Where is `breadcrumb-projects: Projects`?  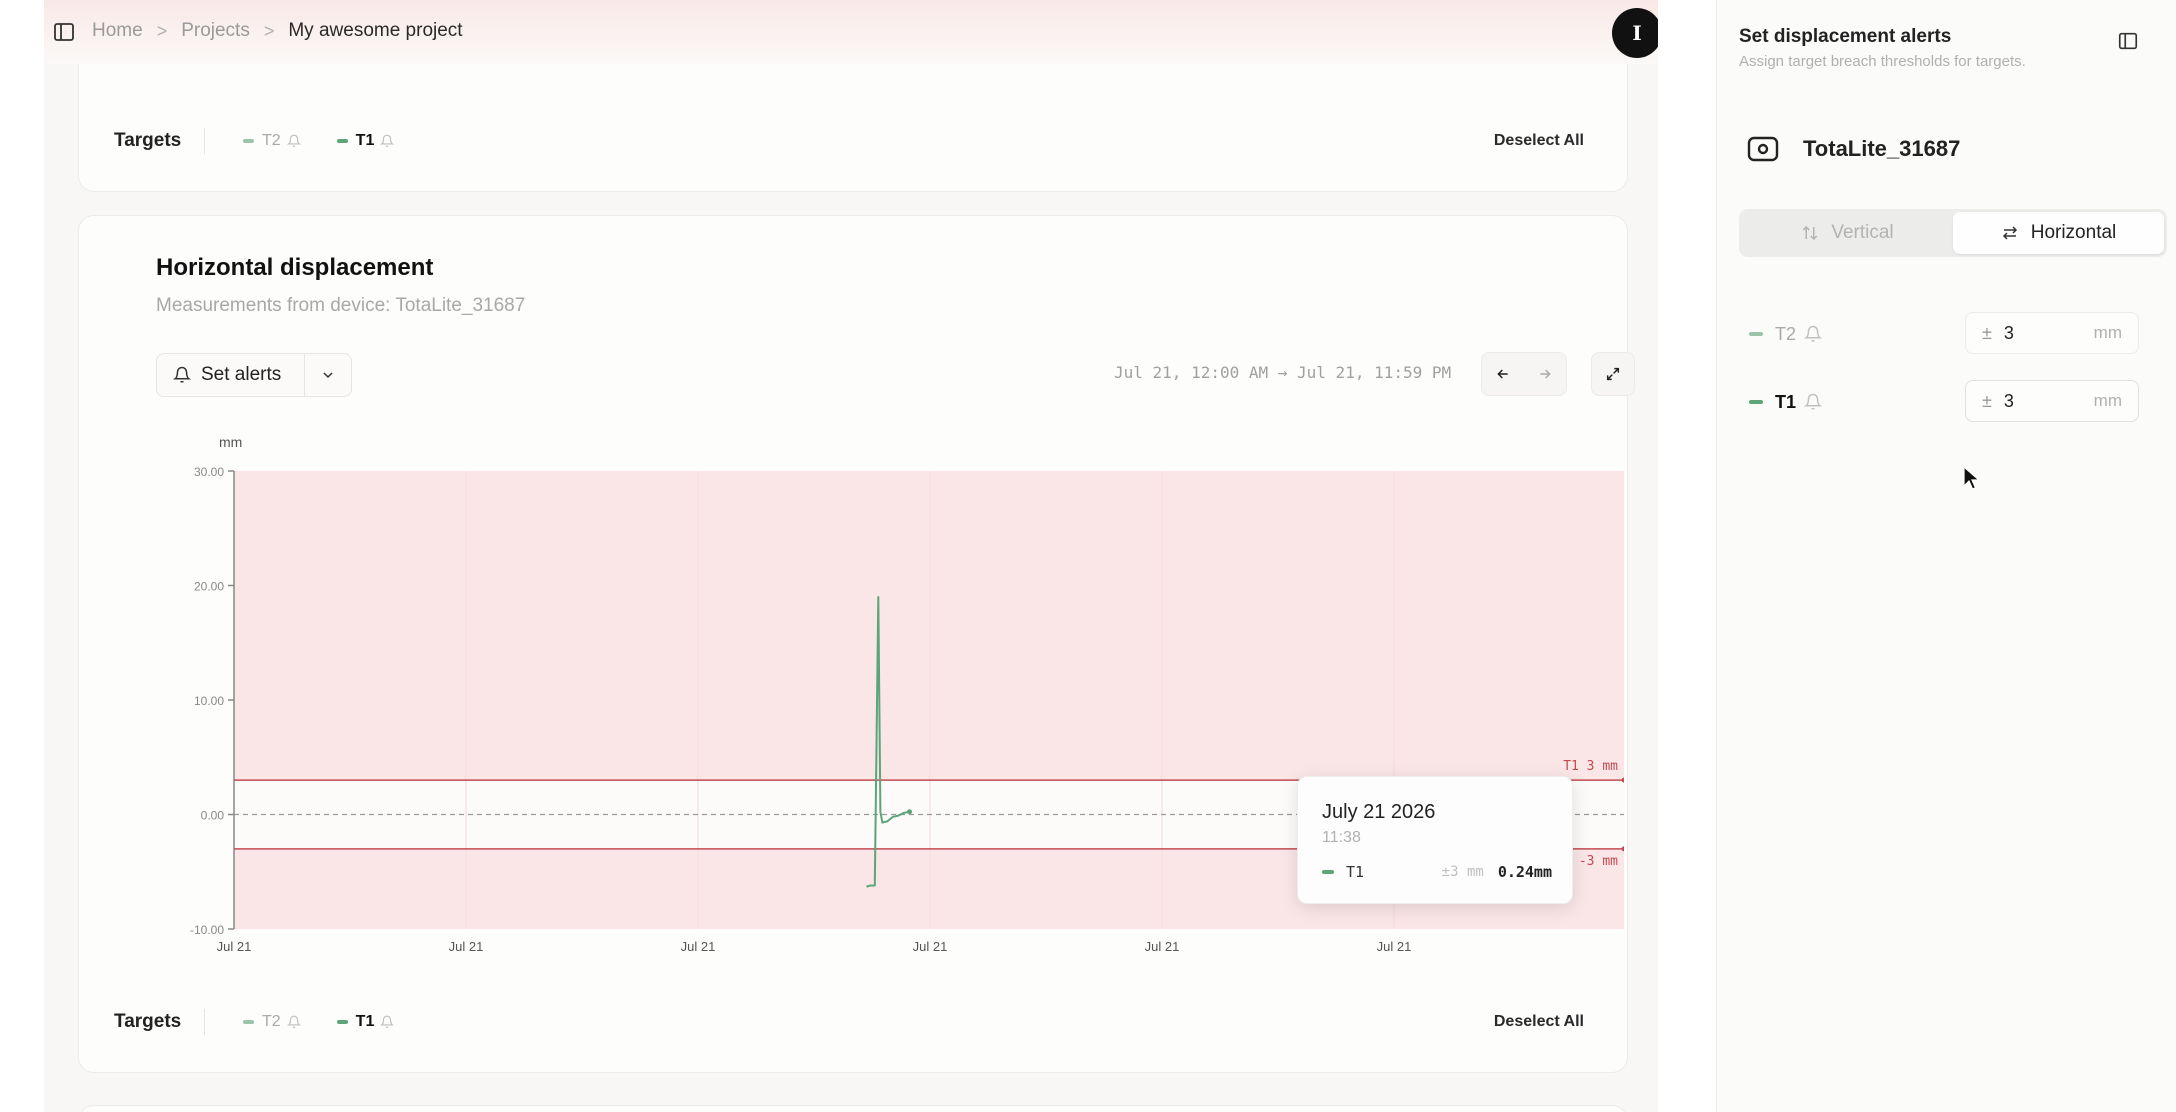 breadcrumb-projects: Projects is located at coordinates (215, 31).